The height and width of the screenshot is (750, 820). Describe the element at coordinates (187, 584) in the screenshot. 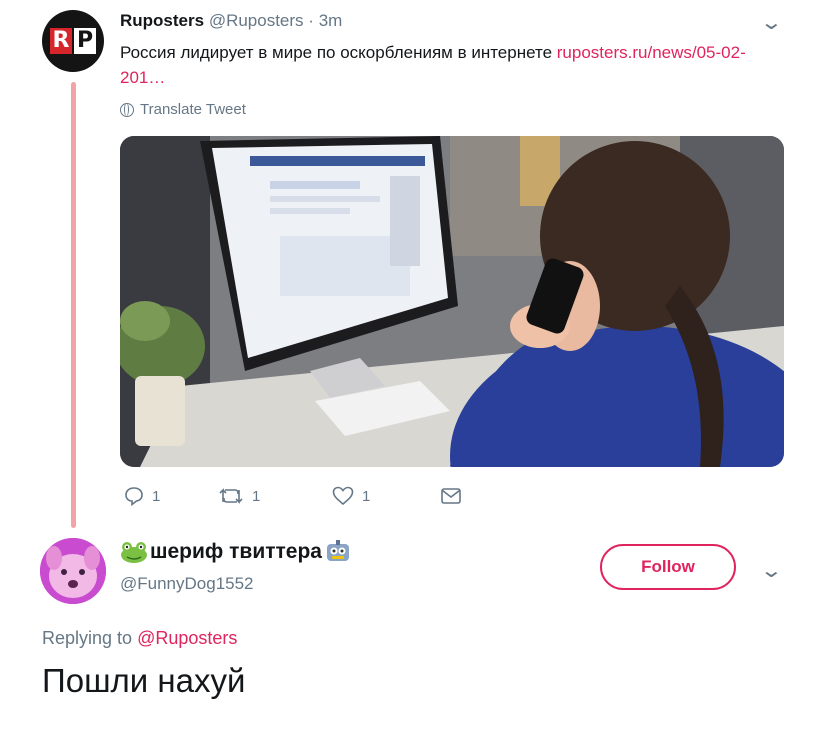

I see `reply-author-handle: @FunnyDog1552` at that location.